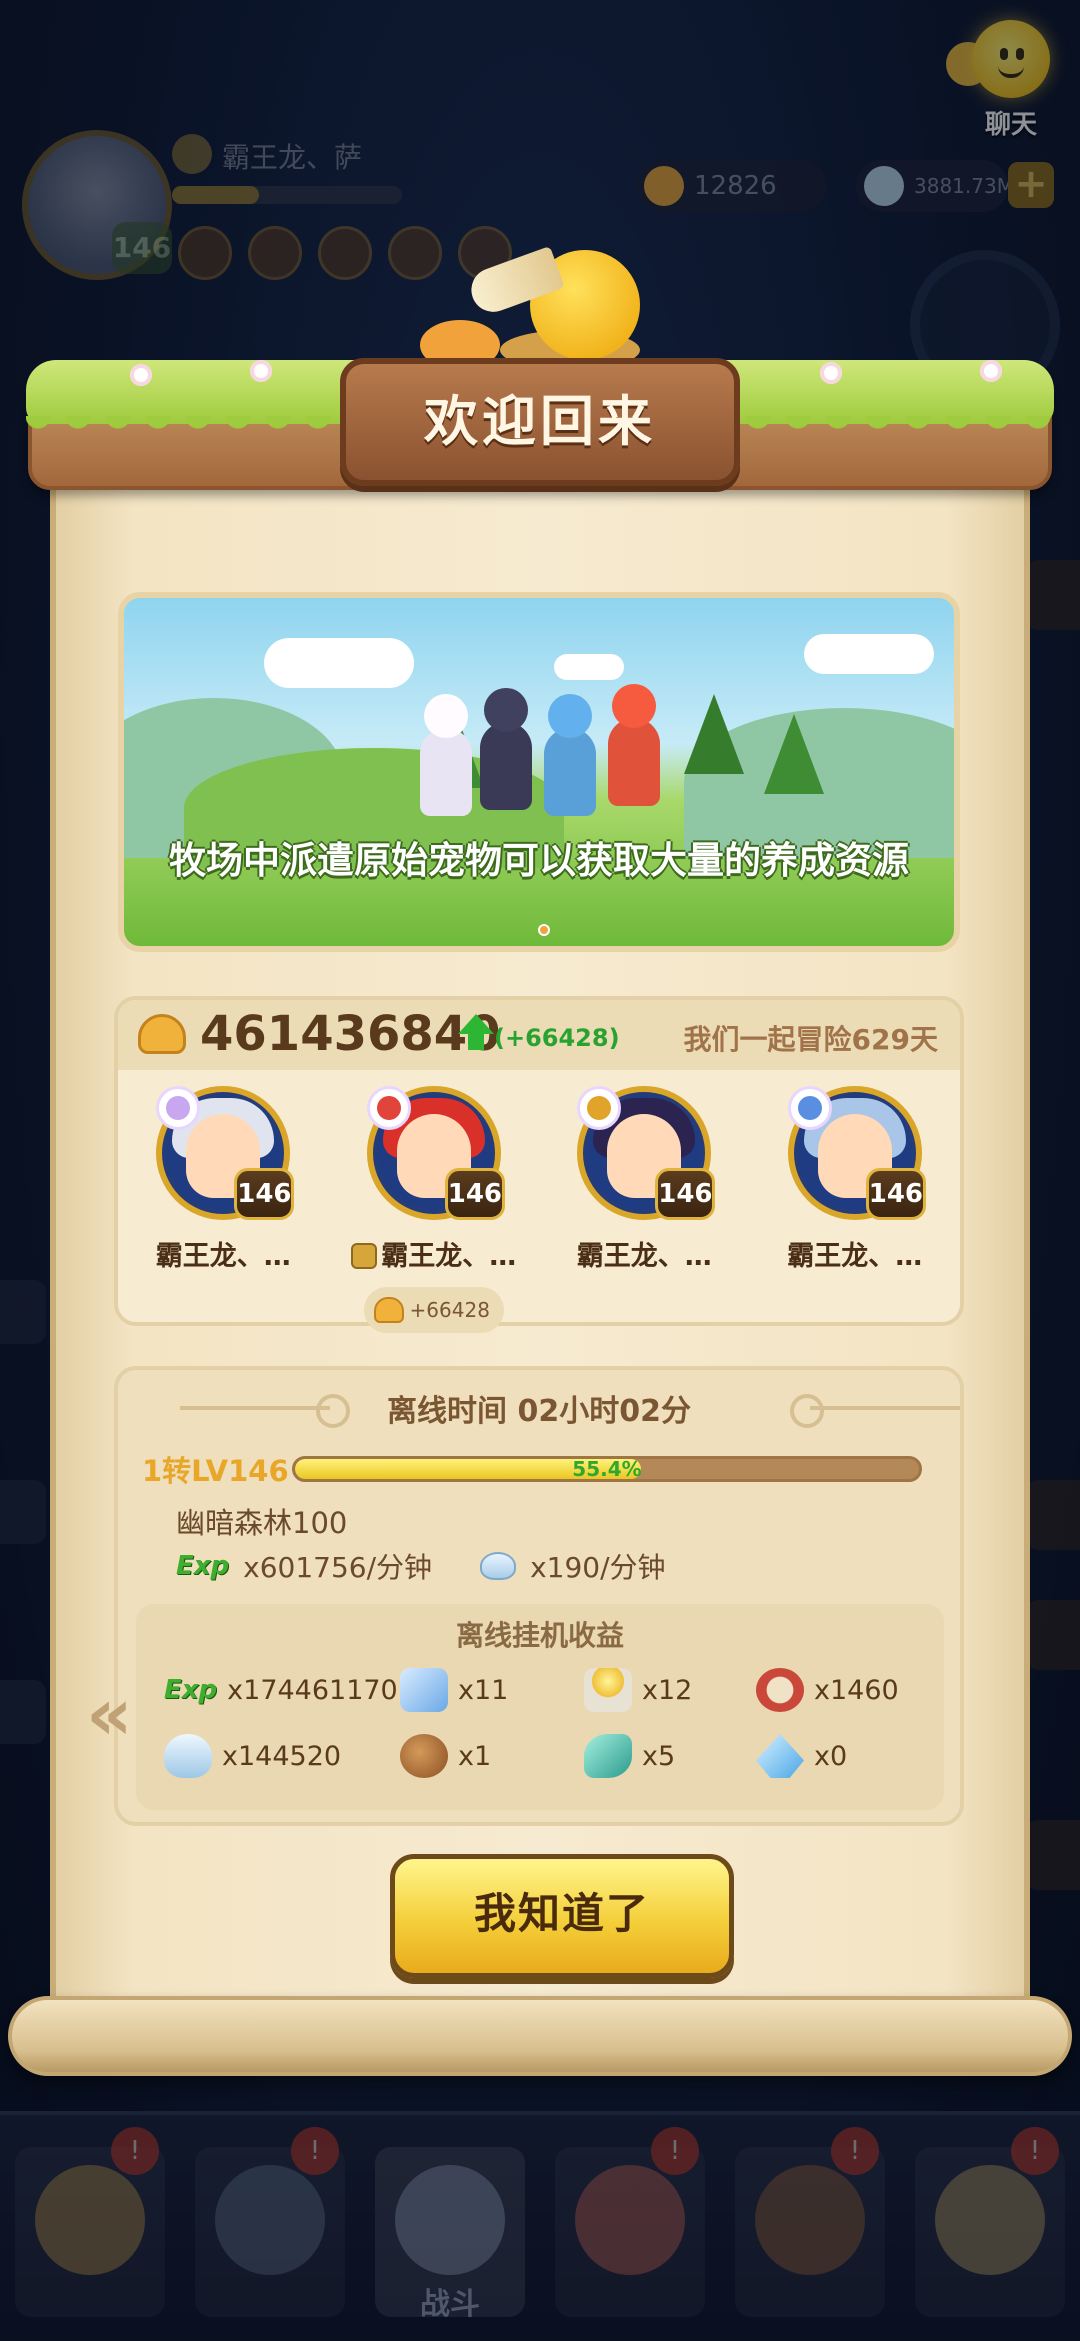  What do you see at coordinates (483, 1690) in the screenshot?
I see `reward-amount: x11` at bounding box center [483, 1690].